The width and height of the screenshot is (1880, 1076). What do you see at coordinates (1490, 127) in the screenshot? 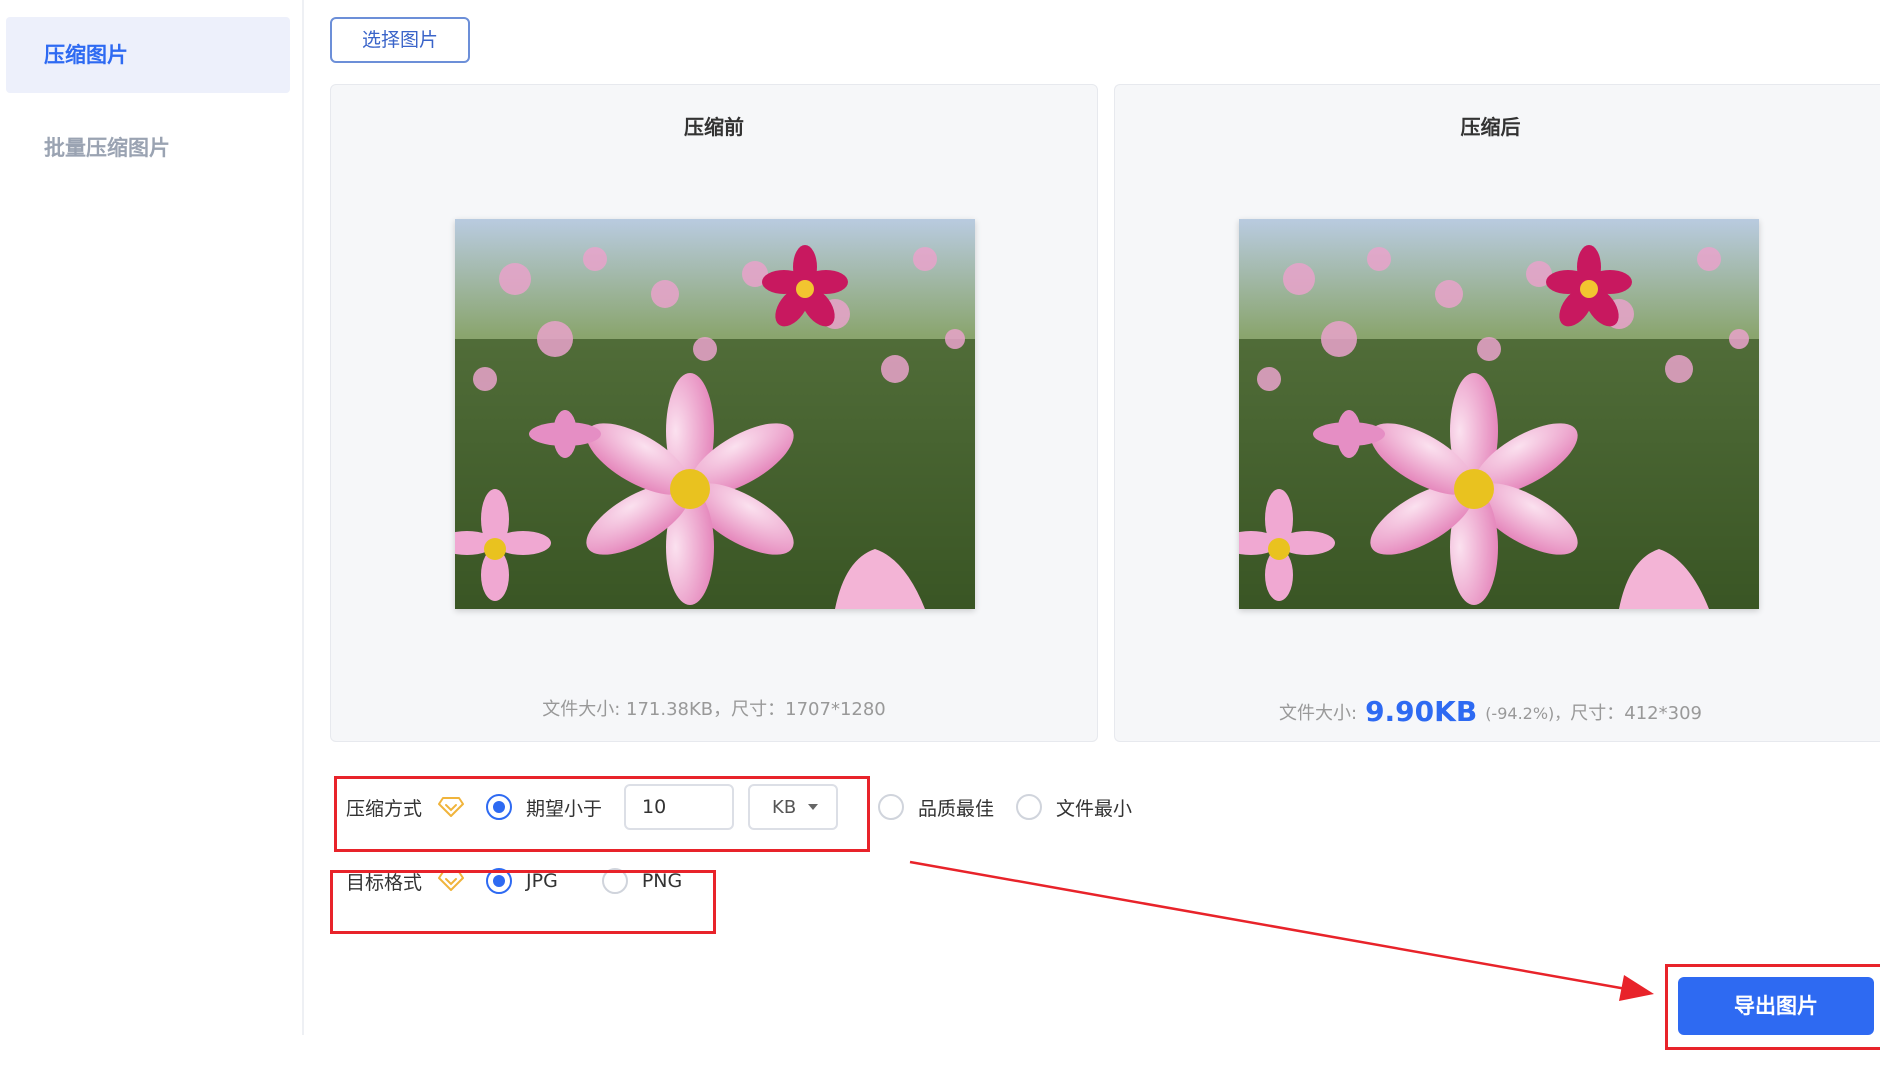
I see `after-title: 压缩后` at bounding box center [1490, 127].